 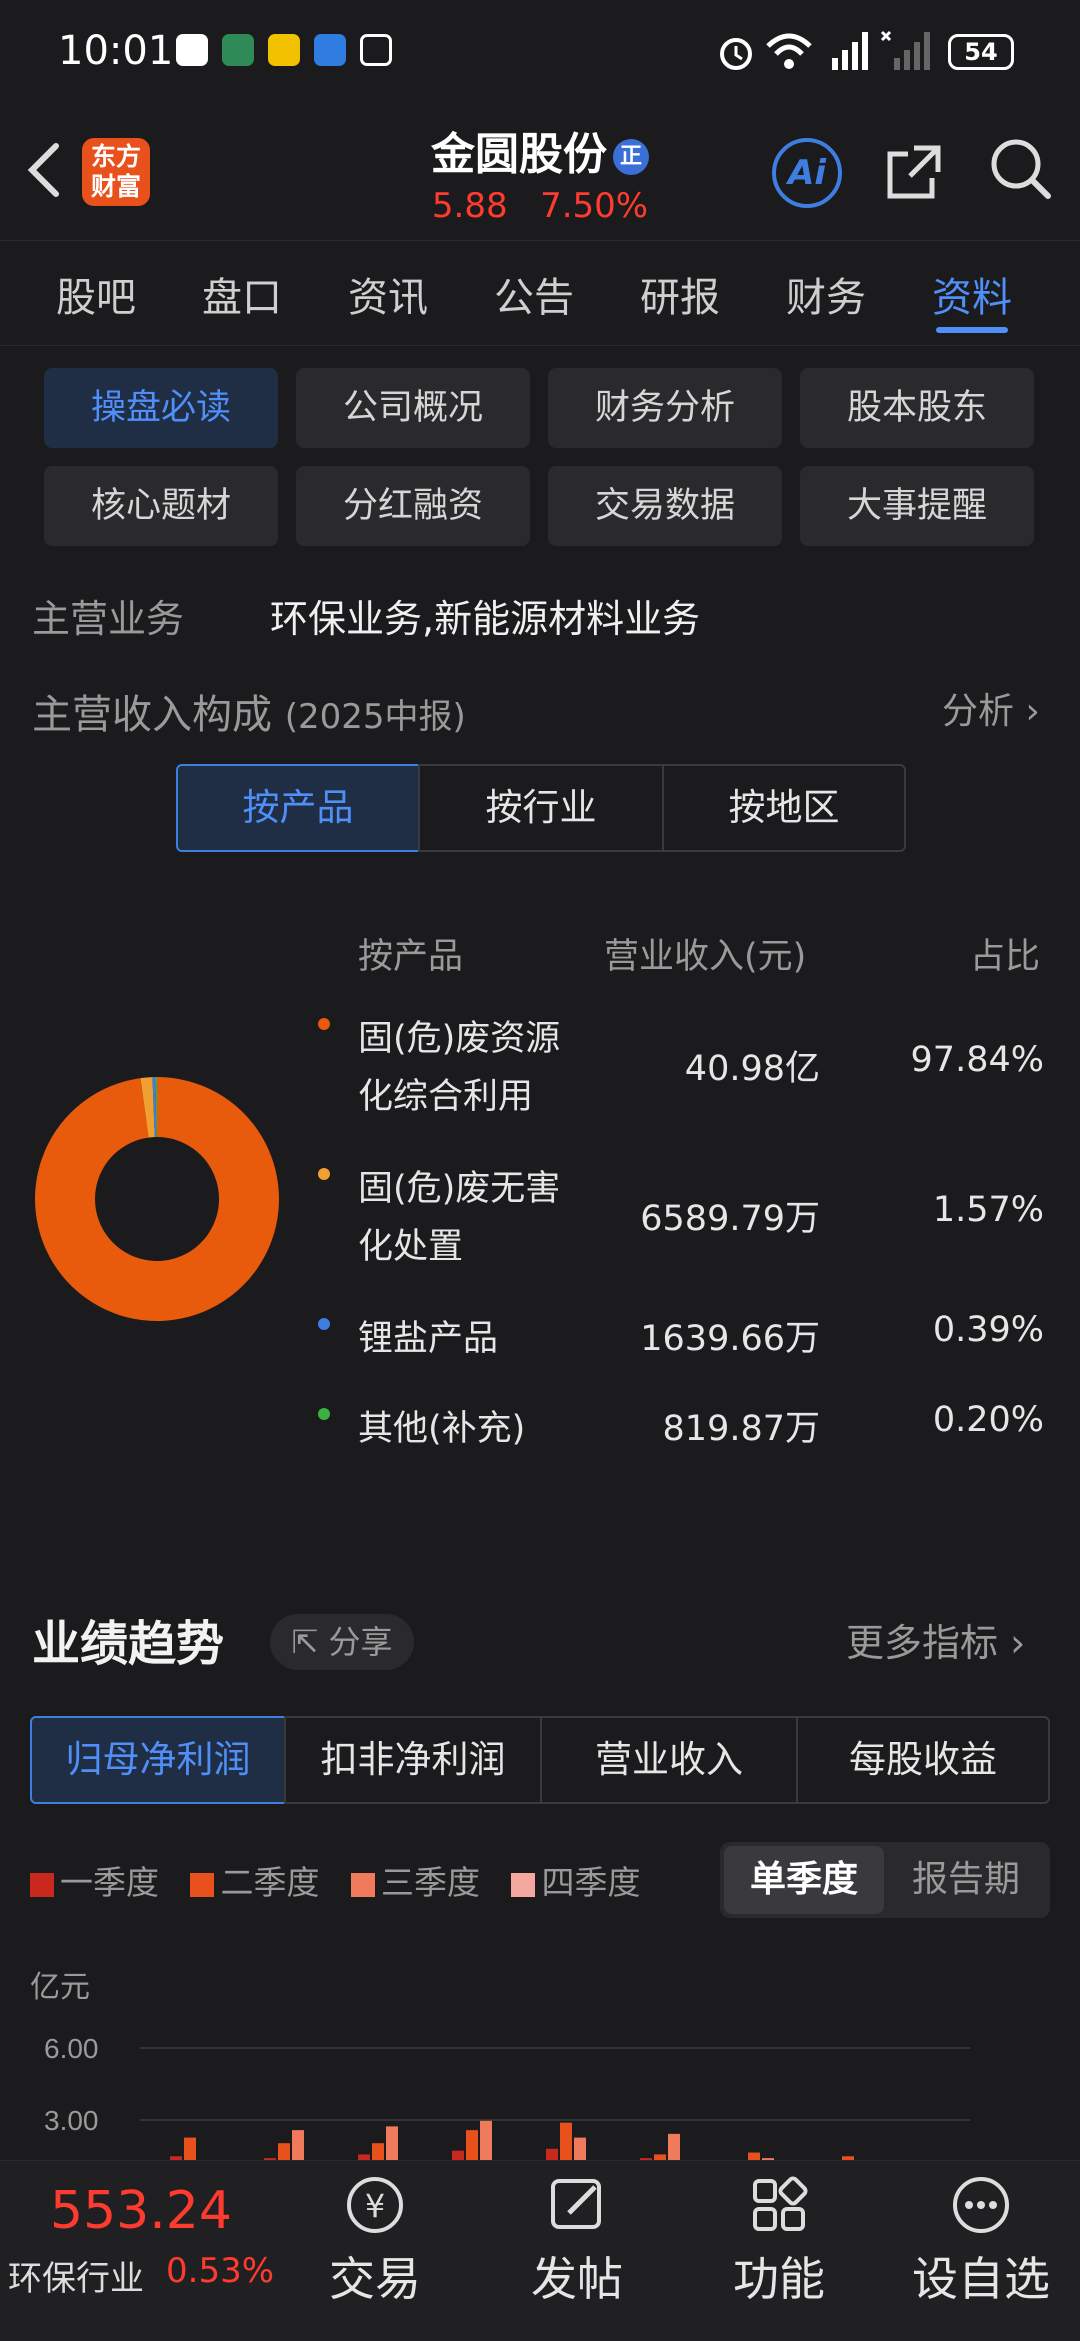 I want to click on subnav-fenhong: 分红融资, so click(x=413, y=506).